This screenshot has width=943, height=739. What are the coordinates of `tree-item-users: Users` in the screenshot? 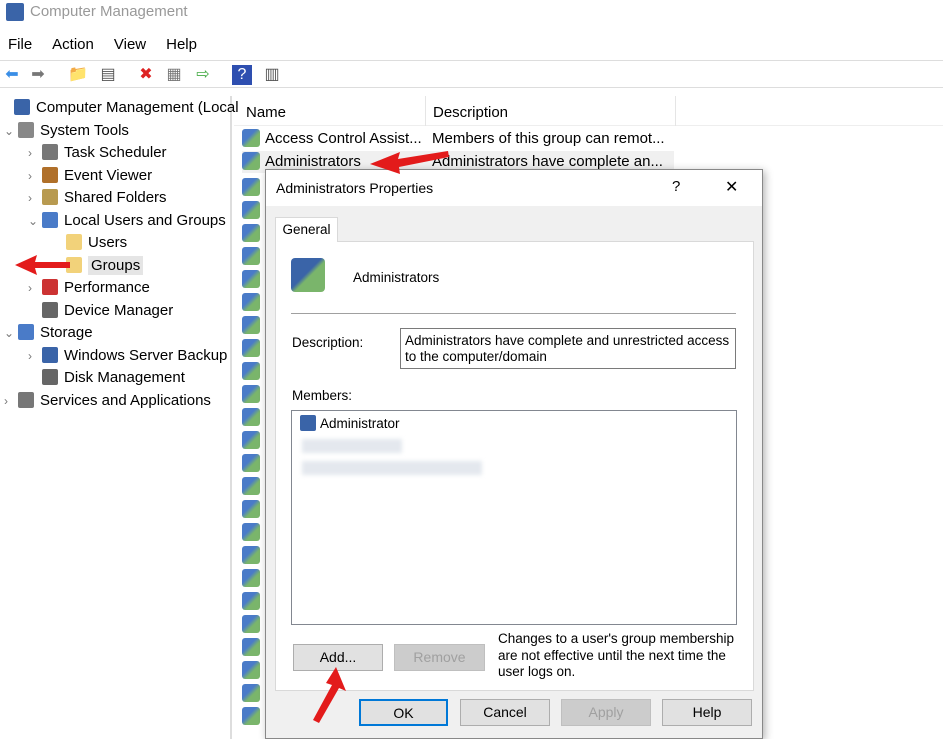 It's located at (89, 243).